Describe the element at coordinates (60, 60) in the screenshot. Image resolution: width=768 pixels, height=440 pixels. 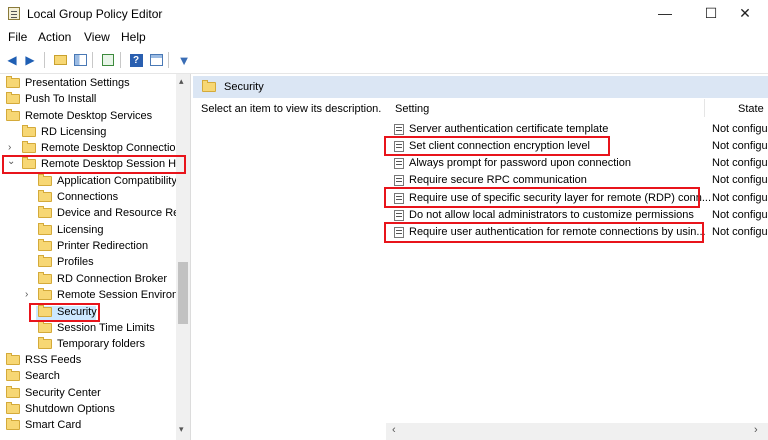
I see `up-folder-icon` at that location.